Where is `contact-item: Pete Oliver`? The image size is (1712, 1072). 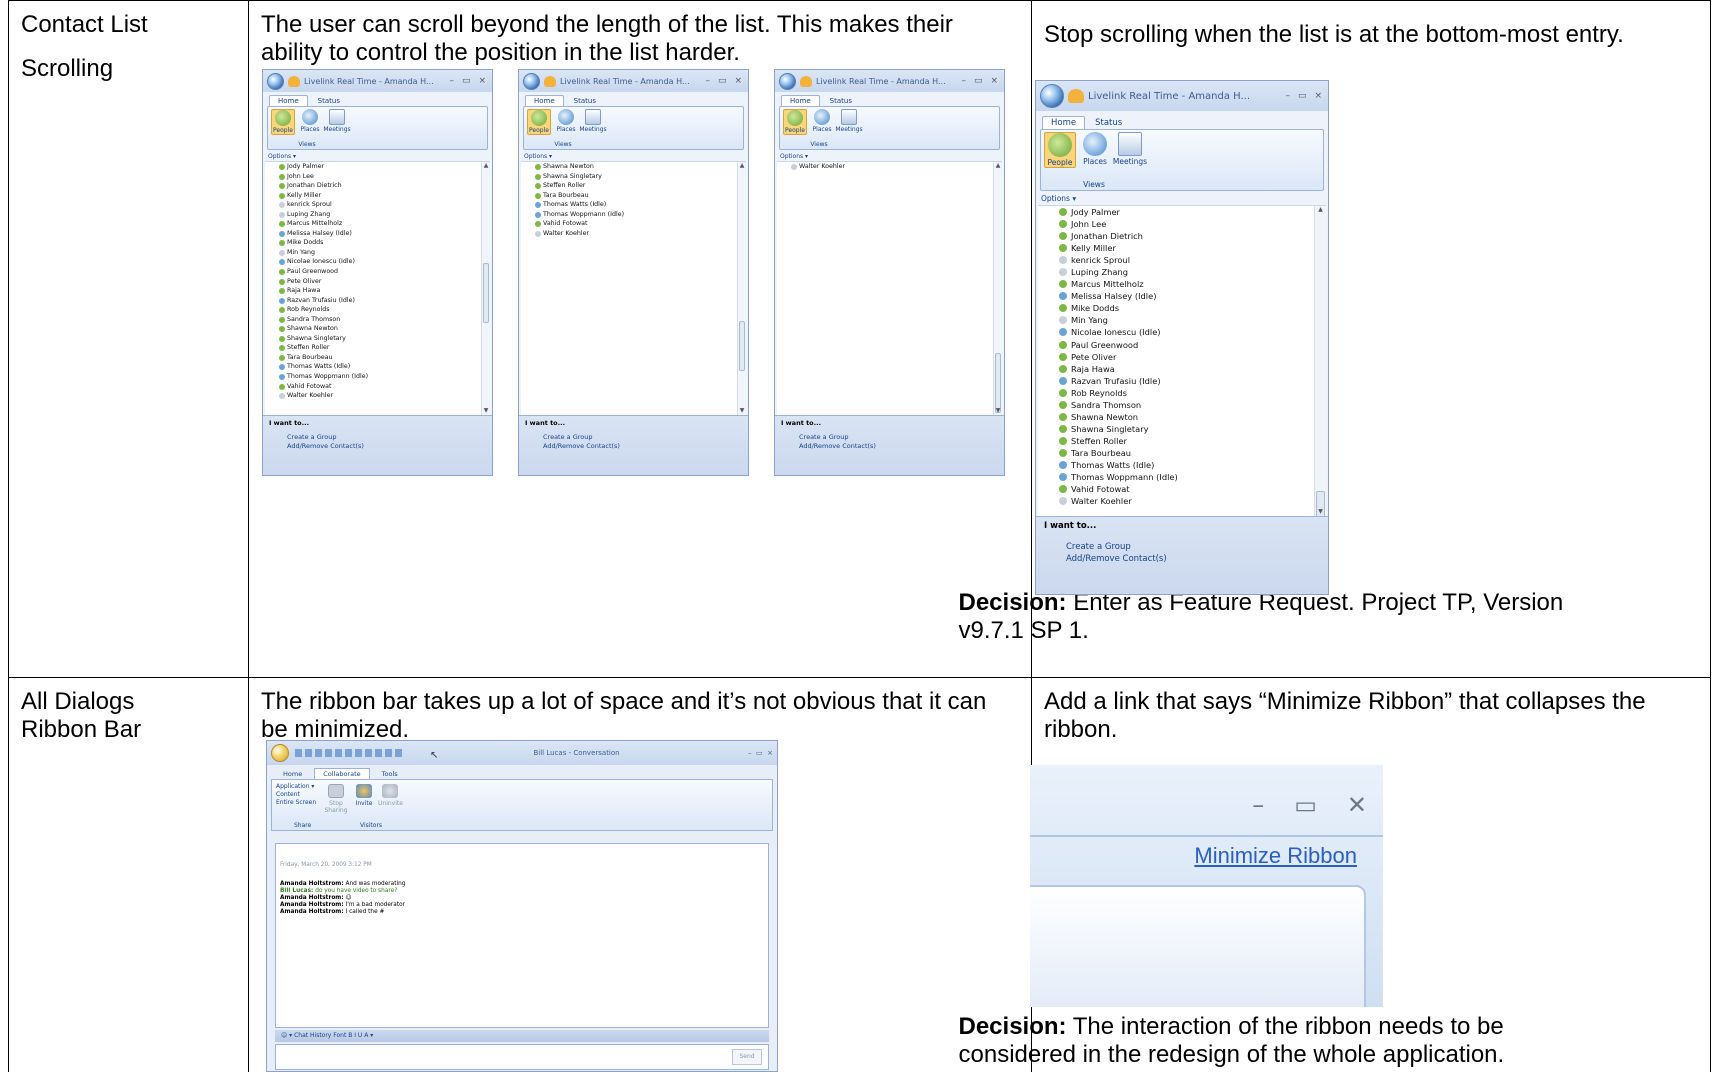 contact-item: Pete Oliver is located at coordinates (1182, 357).